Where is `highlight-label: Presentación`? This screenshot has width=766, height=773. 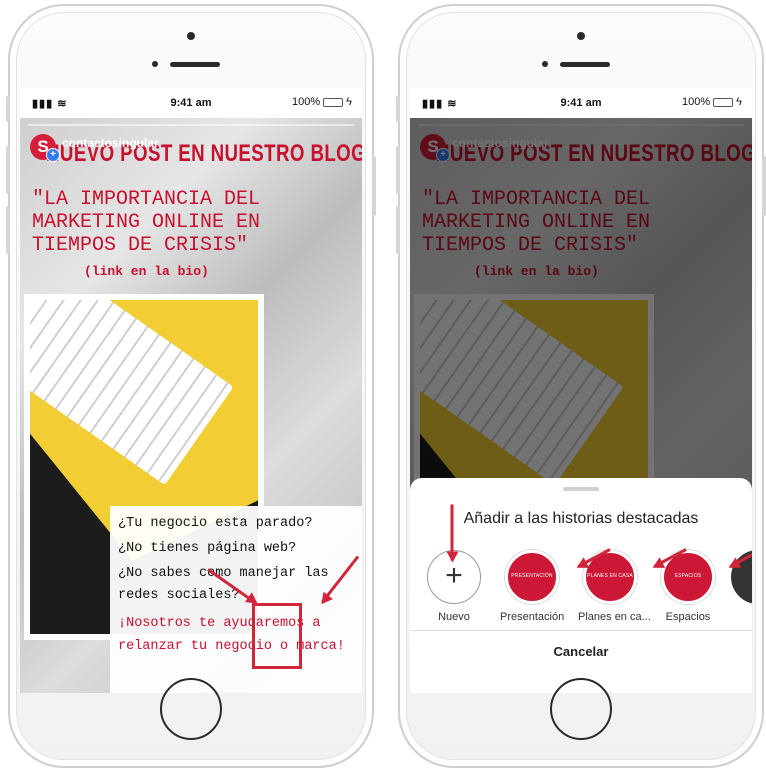
highlight-label: Presentación is located at coordinates (532, 617).